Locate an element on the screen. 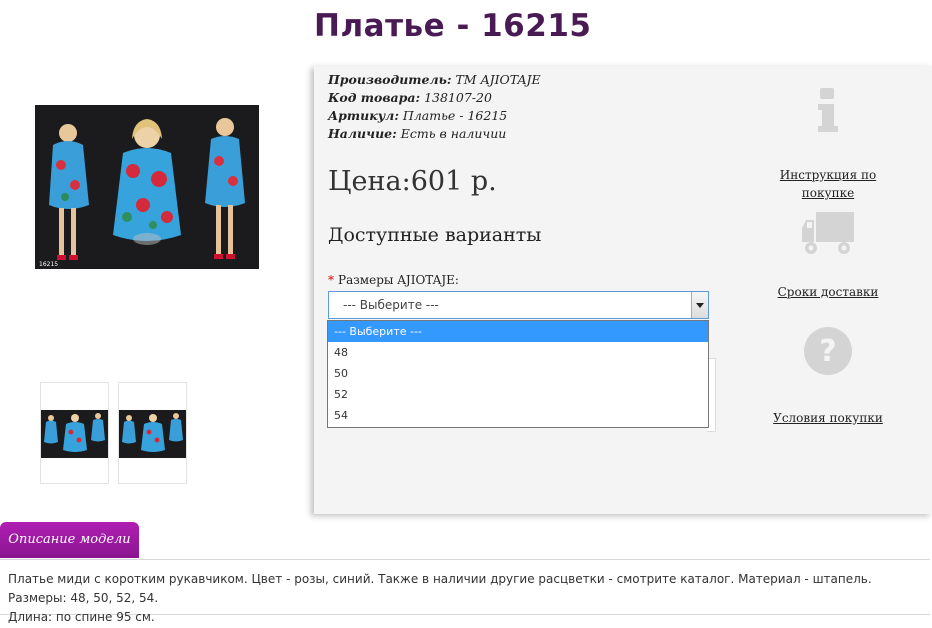 The height and width of the screenshot is (628, 932). required-mark: * is located at coordinates (331, 280).